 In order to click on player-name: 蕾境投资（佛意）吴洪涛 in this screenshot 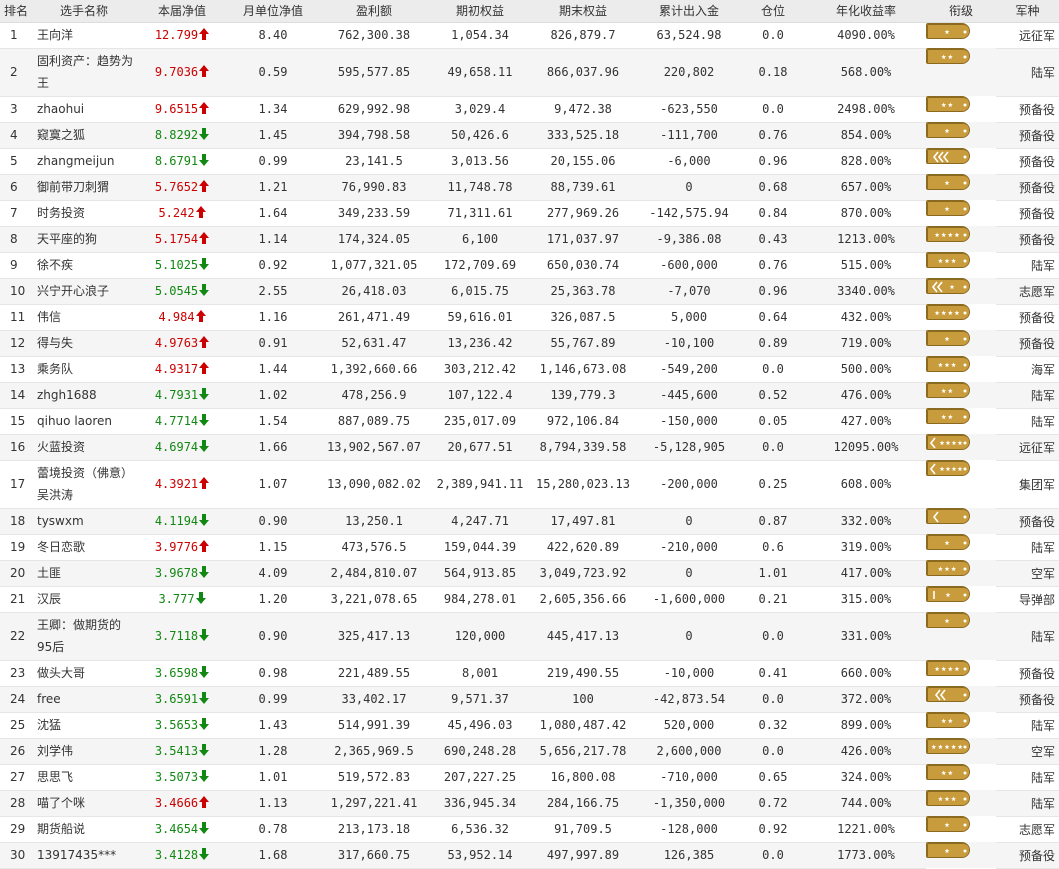, I will do `click(84, 484)`.